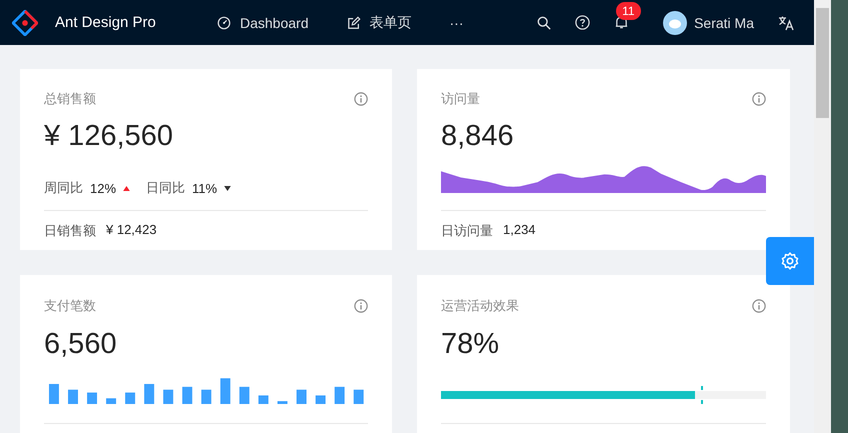 The width and height of the screenshot is (848, 433). What do you see at coordinates (786, 22) in the screenshot?
I see `translate-icon` at bounding box center [786, 22].